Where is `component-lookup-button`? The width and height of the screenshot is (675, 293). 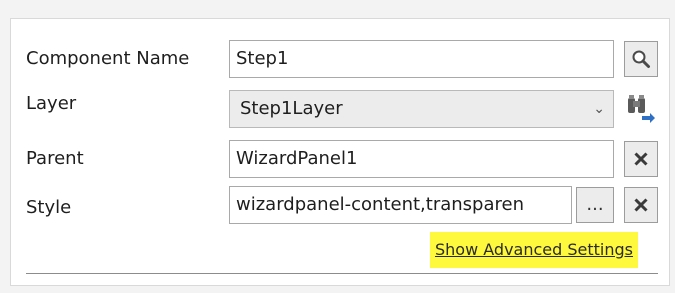 component-lookup-button is located at coordinates (641, 59).